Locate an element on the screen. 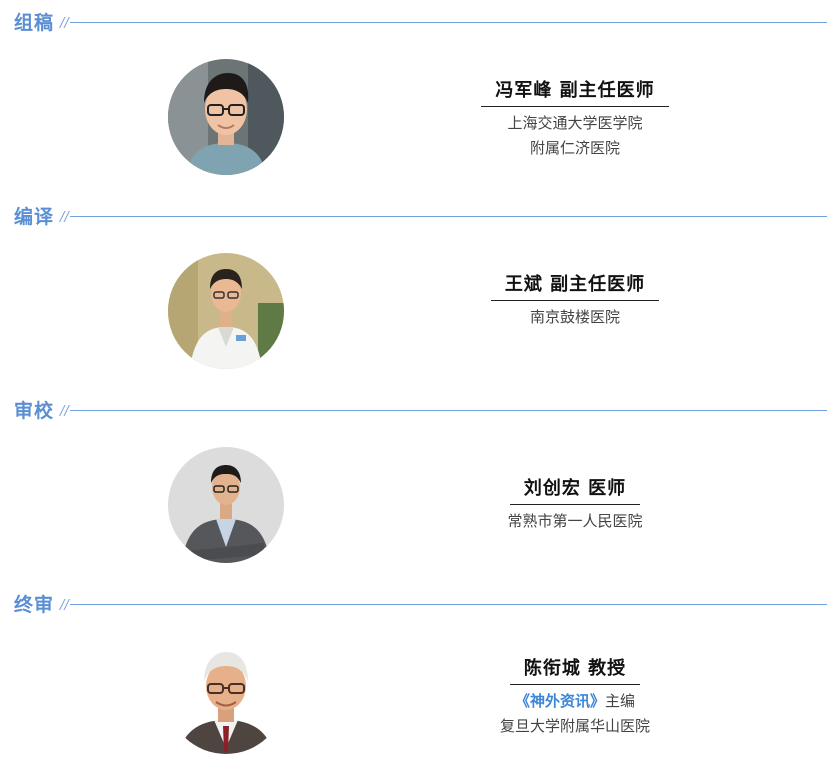  section-header: 终审 // is located at coordinates (419, 602).